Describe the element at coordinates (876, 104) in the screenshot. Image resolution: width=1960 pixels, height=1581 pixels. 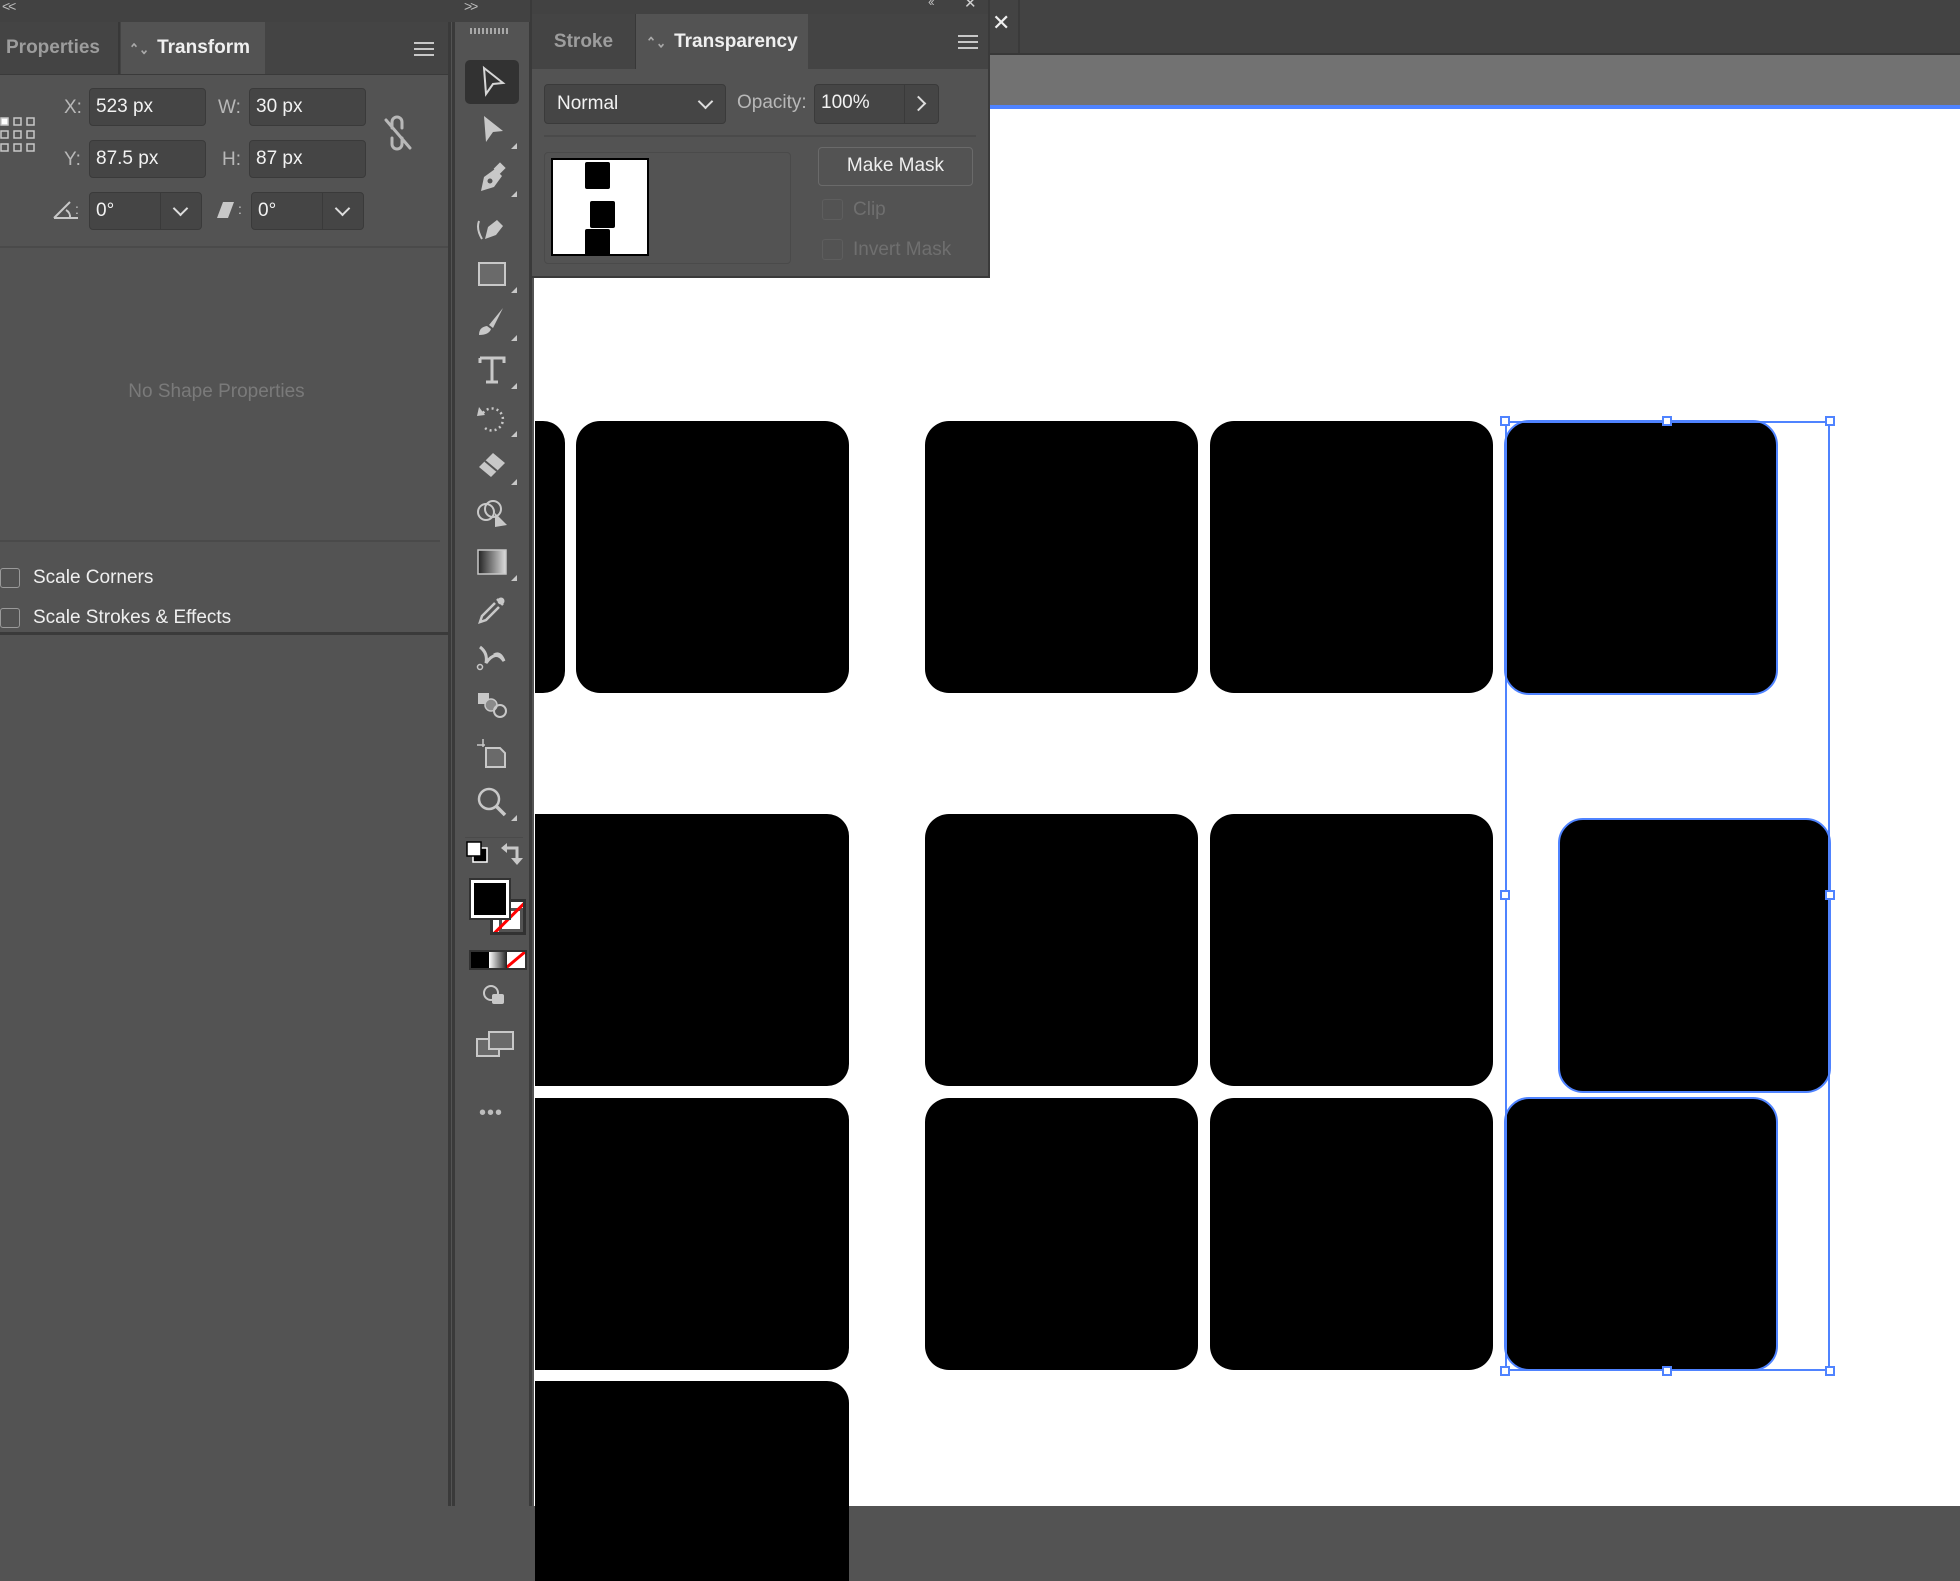
I see `opacity-field: 100%` at that location.